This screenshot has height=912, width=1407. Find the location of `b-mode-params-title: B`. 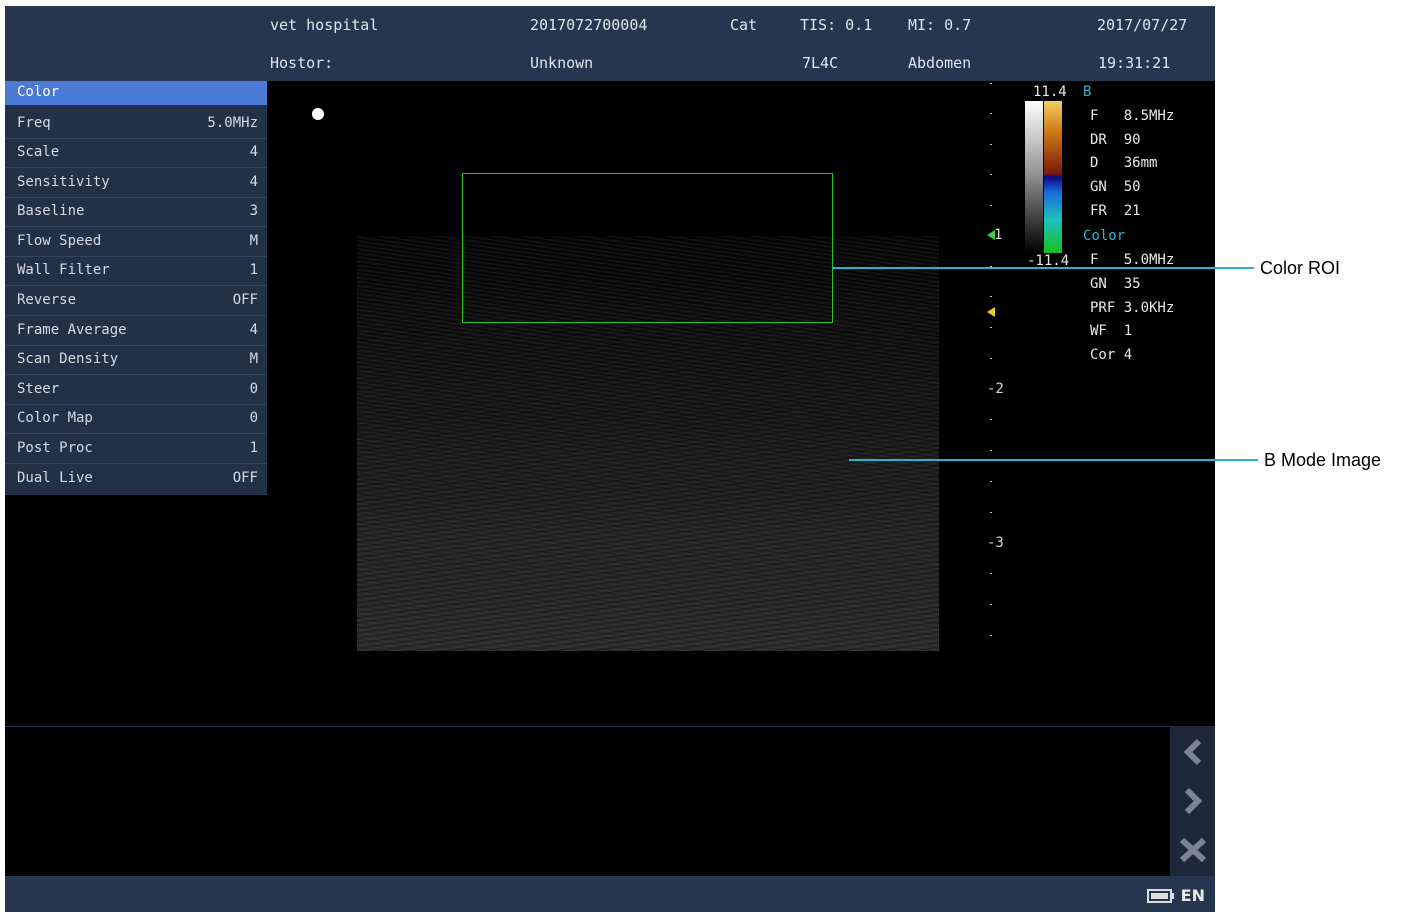

b-mode-params-title: B is located at coordinates (1087, 92).